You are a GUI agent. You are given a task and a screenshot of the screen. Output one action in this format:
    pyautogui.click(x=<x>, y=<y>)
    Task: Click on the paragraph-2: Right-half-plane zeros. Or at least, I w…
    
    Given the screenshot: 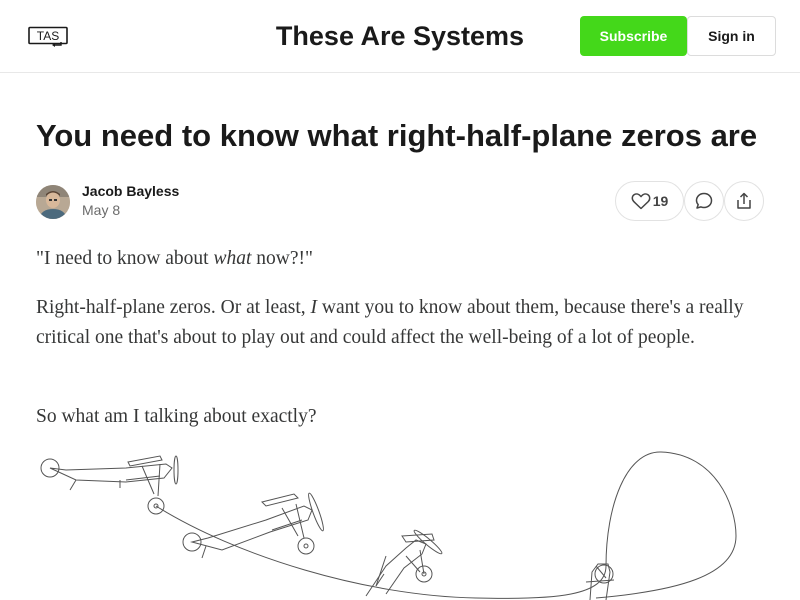 What is the action you would take?
    pyautogui.click(x=401, y=323)
    